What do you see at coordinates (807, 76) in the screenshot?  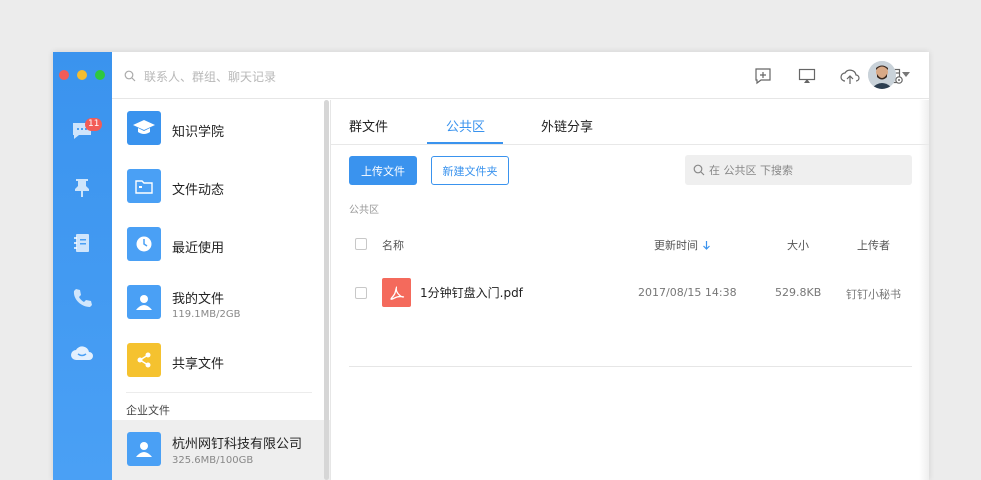 I see `screen-share-icon` at bounding box center [807, 76].